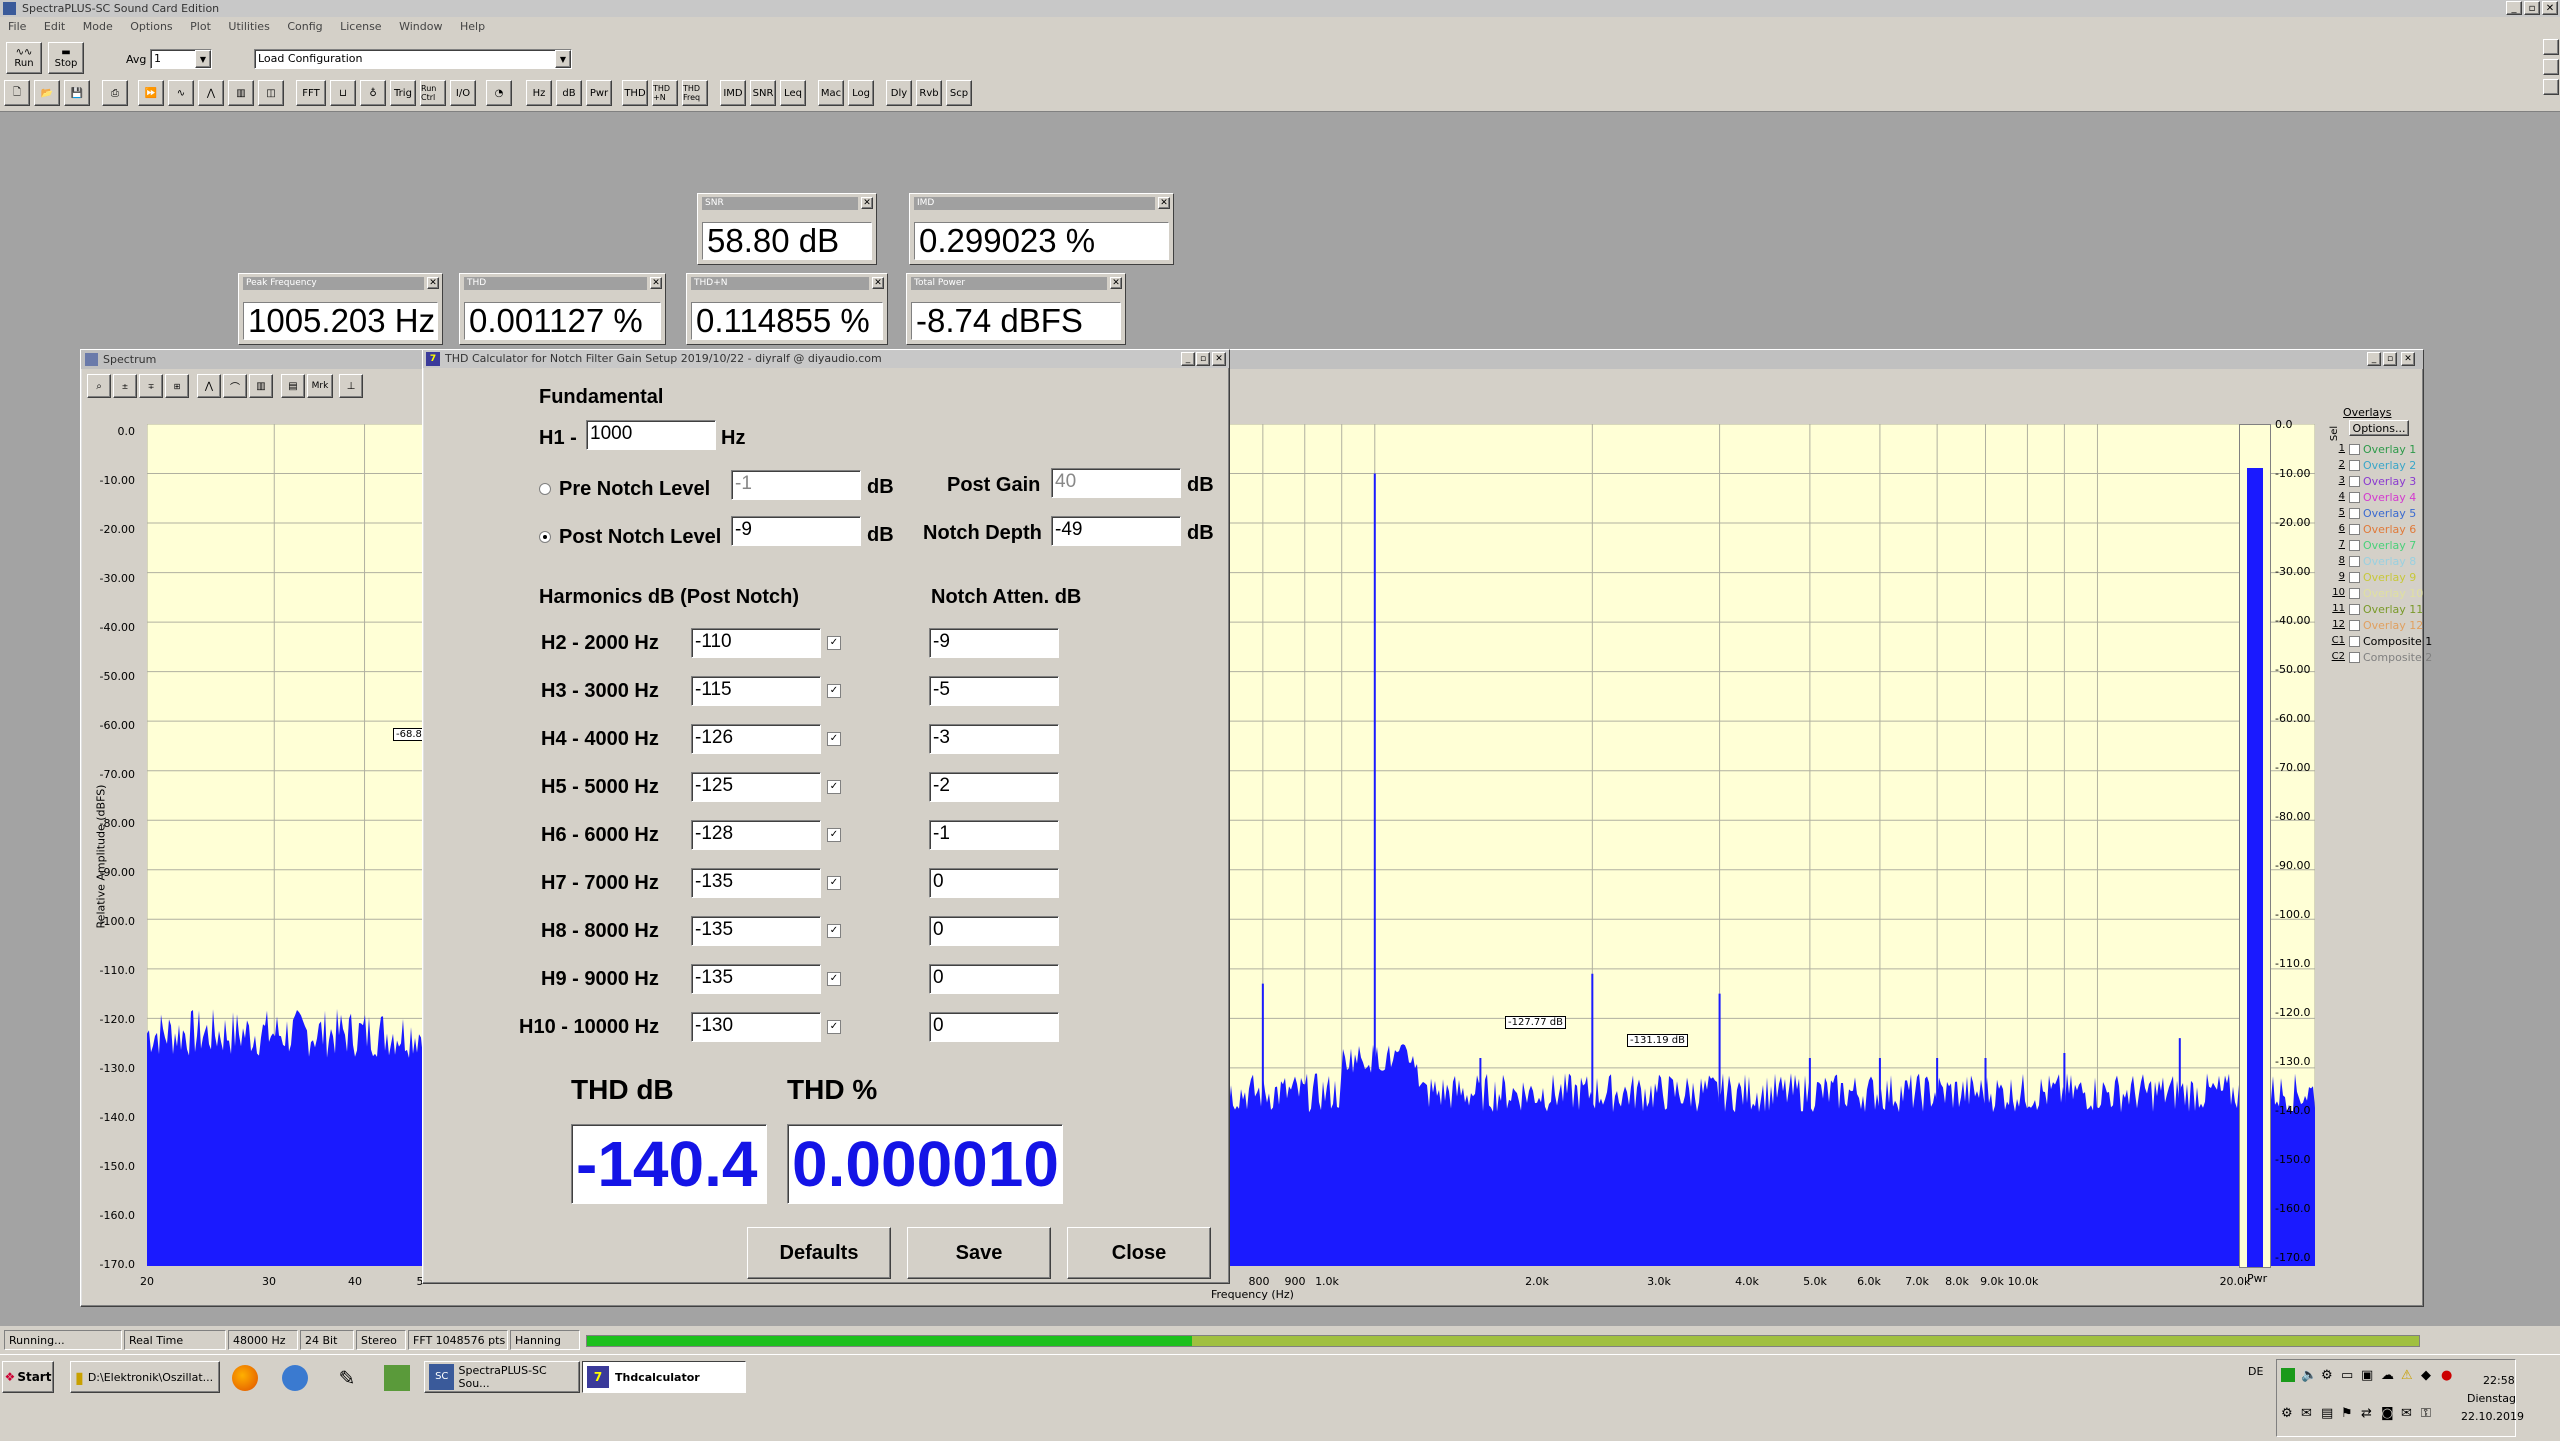 This screenshot has width=2560, height=1441. What do you see at coordinates (304, 26) in the screenshot?
I see `menu-config: Config` at bounding box center [304, 26].